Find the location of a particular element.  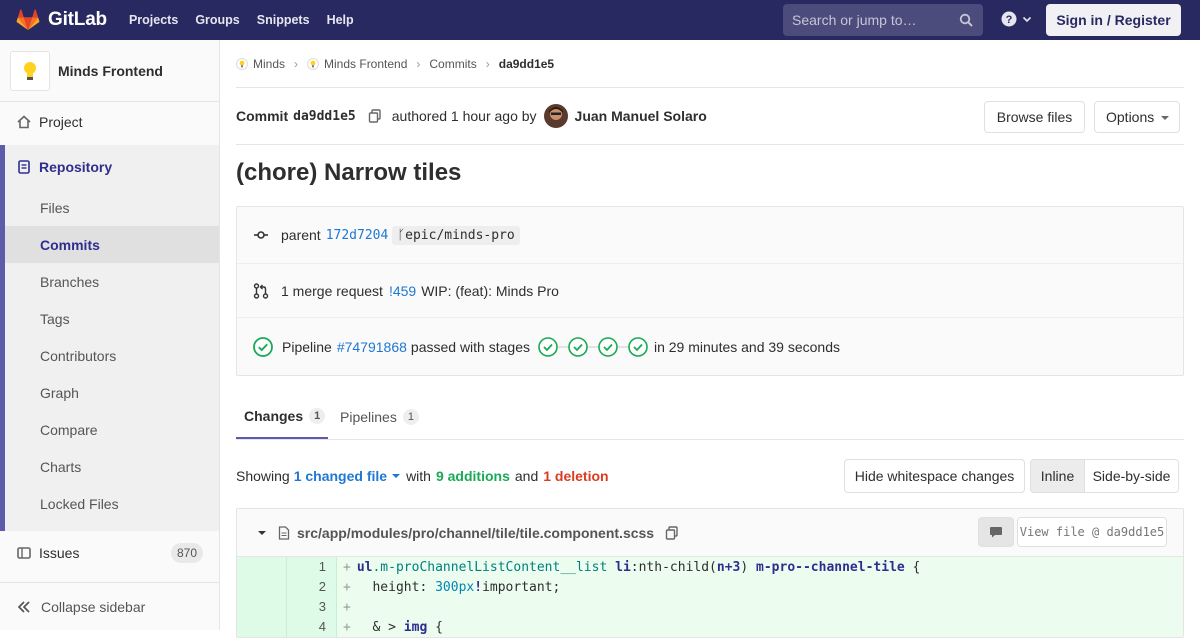

pipeline-link: #74791868 is located at coordinates (372, 347).